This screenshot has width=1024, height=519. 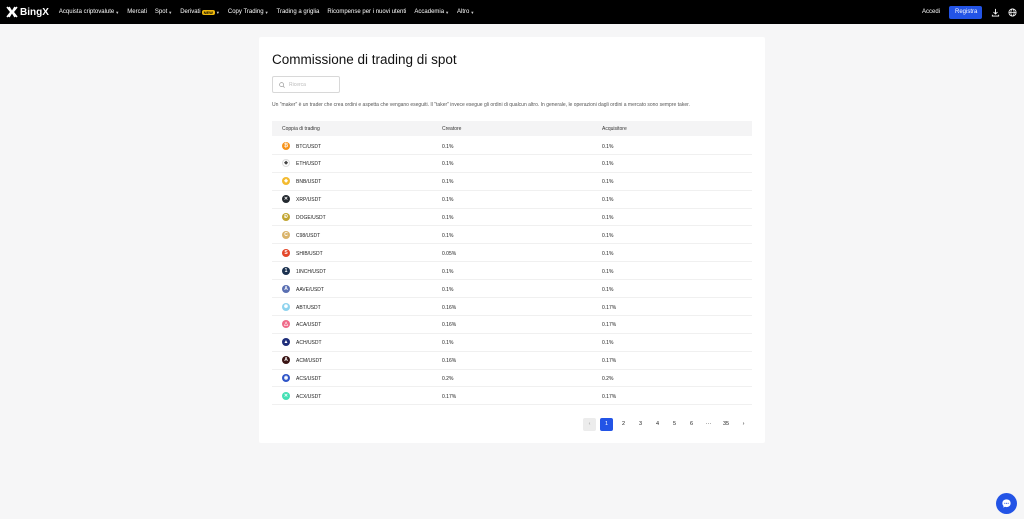 What do you see at coordinates (309, 361) in the screenshot?
I see `cell-pair: ACM/USDT` at bounding box center [309, 361].